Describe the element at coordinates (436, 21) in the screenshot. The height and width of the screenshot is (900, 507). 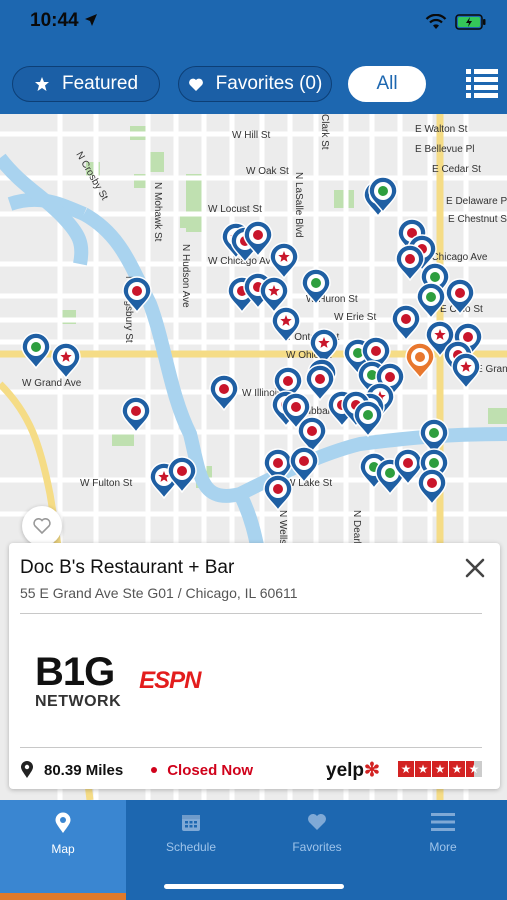
I see `wifi-icon` at that location.